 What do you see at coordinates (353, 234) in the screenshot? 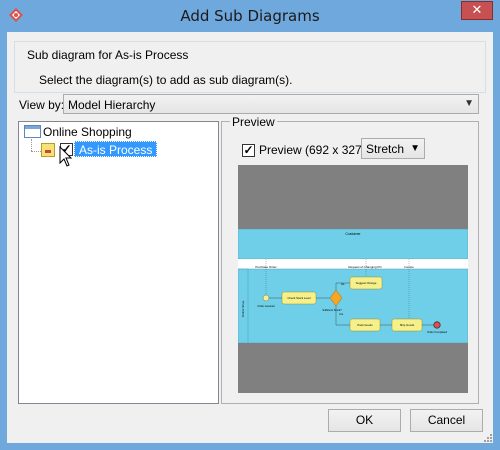
I see `customer-lane-title: Customer` at bounding box center [353, 234].